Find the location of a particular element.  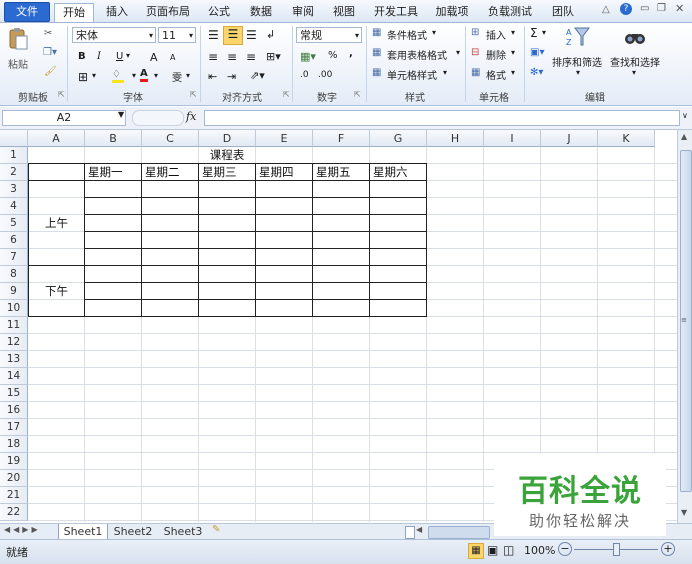

copy-icon: ❐▾ is located at coordinates (50, 52).